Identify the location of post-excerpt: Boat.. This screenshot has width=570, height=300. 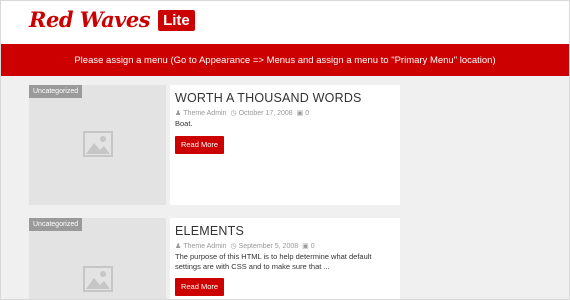
(184, 123).